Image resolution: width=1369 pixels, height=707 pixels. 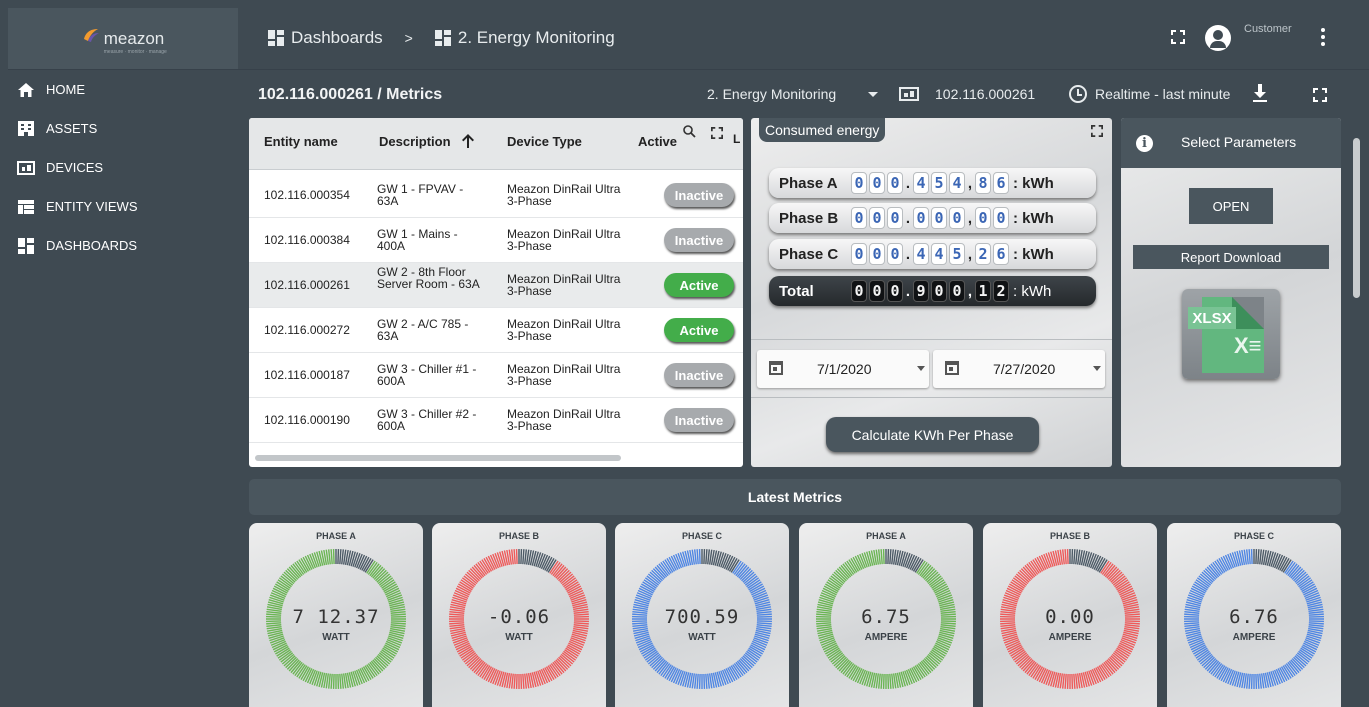 I want to click on meazon-leaf-icon, so click(x=91, y=35).